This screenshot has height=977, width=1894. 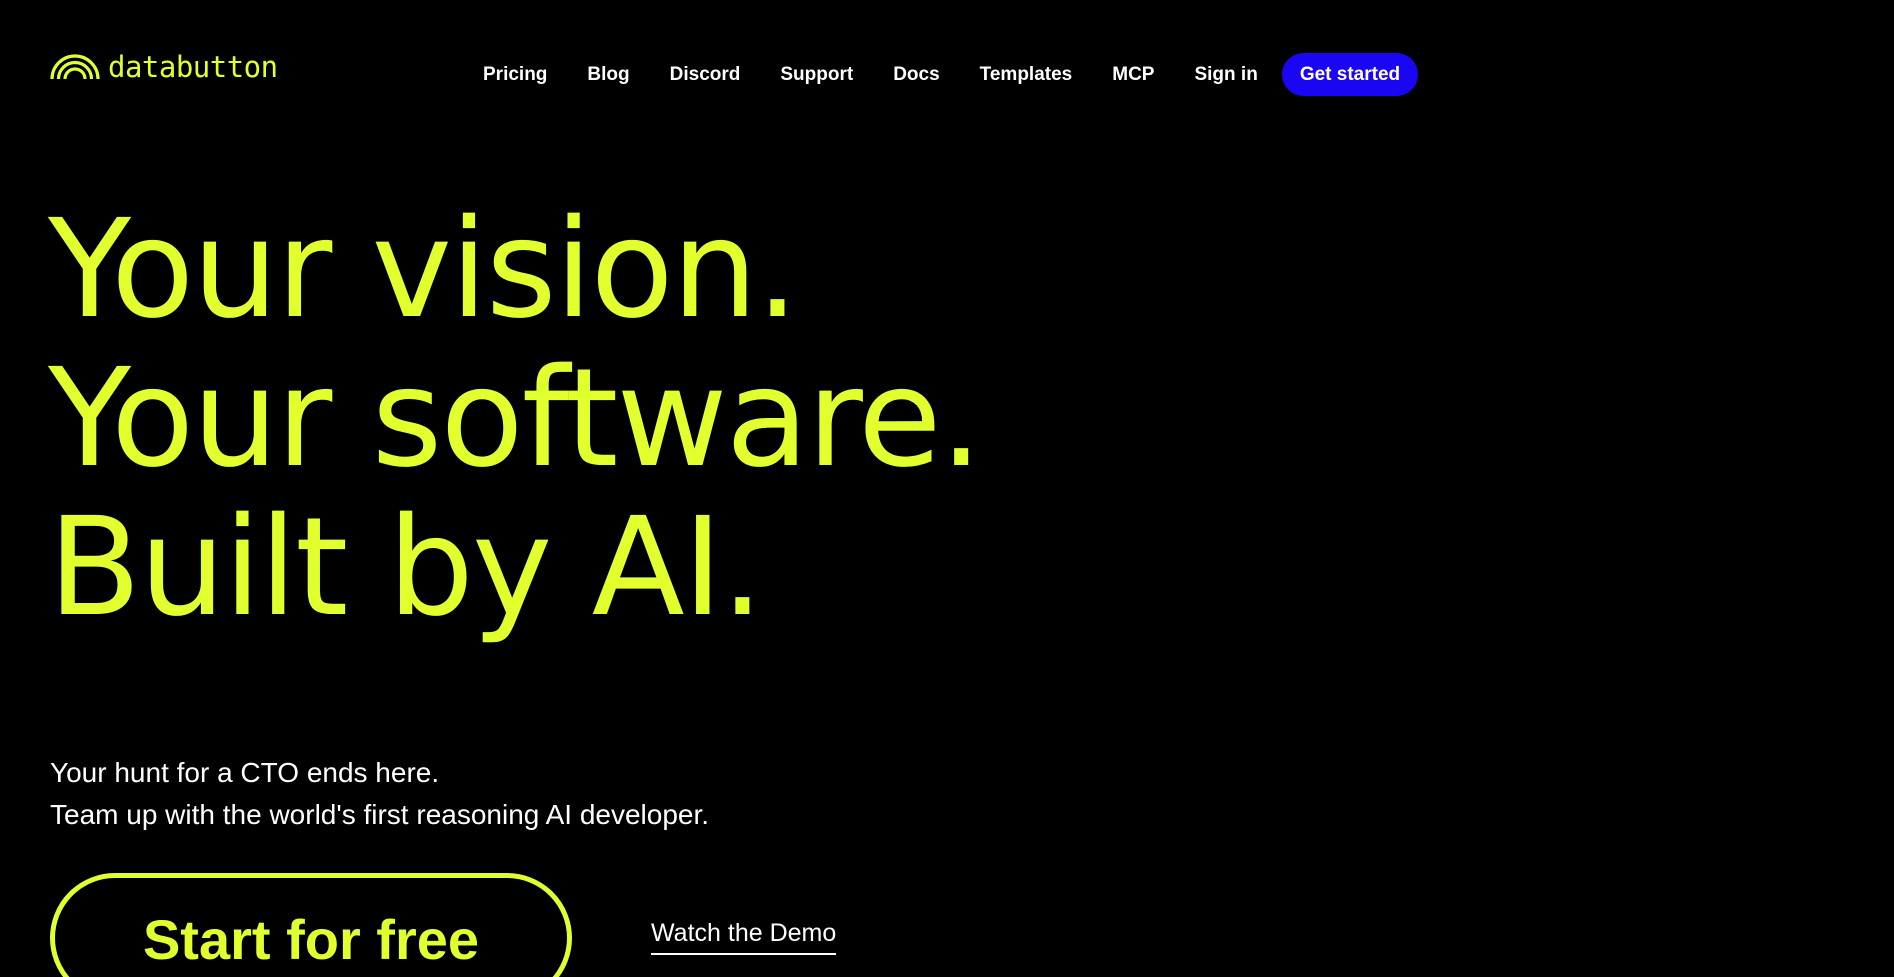 What do you see at coordinates (406, 568) in the screenshot?
I see `hero-title-line-3: Built by AI.` at bounding box center [406, 568].